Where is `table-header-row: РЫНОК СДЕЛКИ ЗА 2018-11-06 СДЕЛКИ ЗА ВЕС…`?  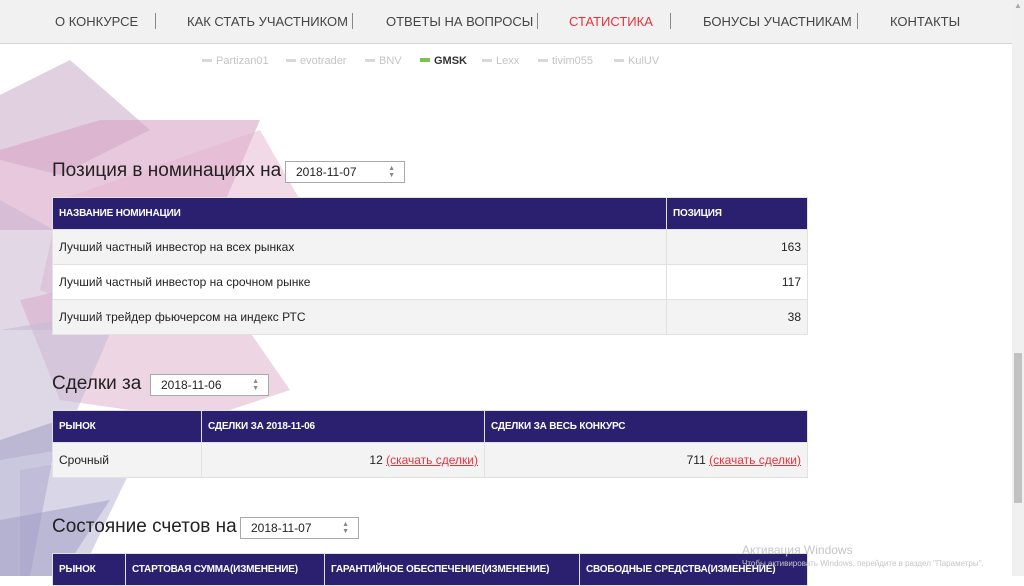 table-header-row: РЫНОК СДЕЛКИ ЗА 2018-11-06 СДЕЛКИ ЗА ВЕС… is located at coordinates (430, 426).